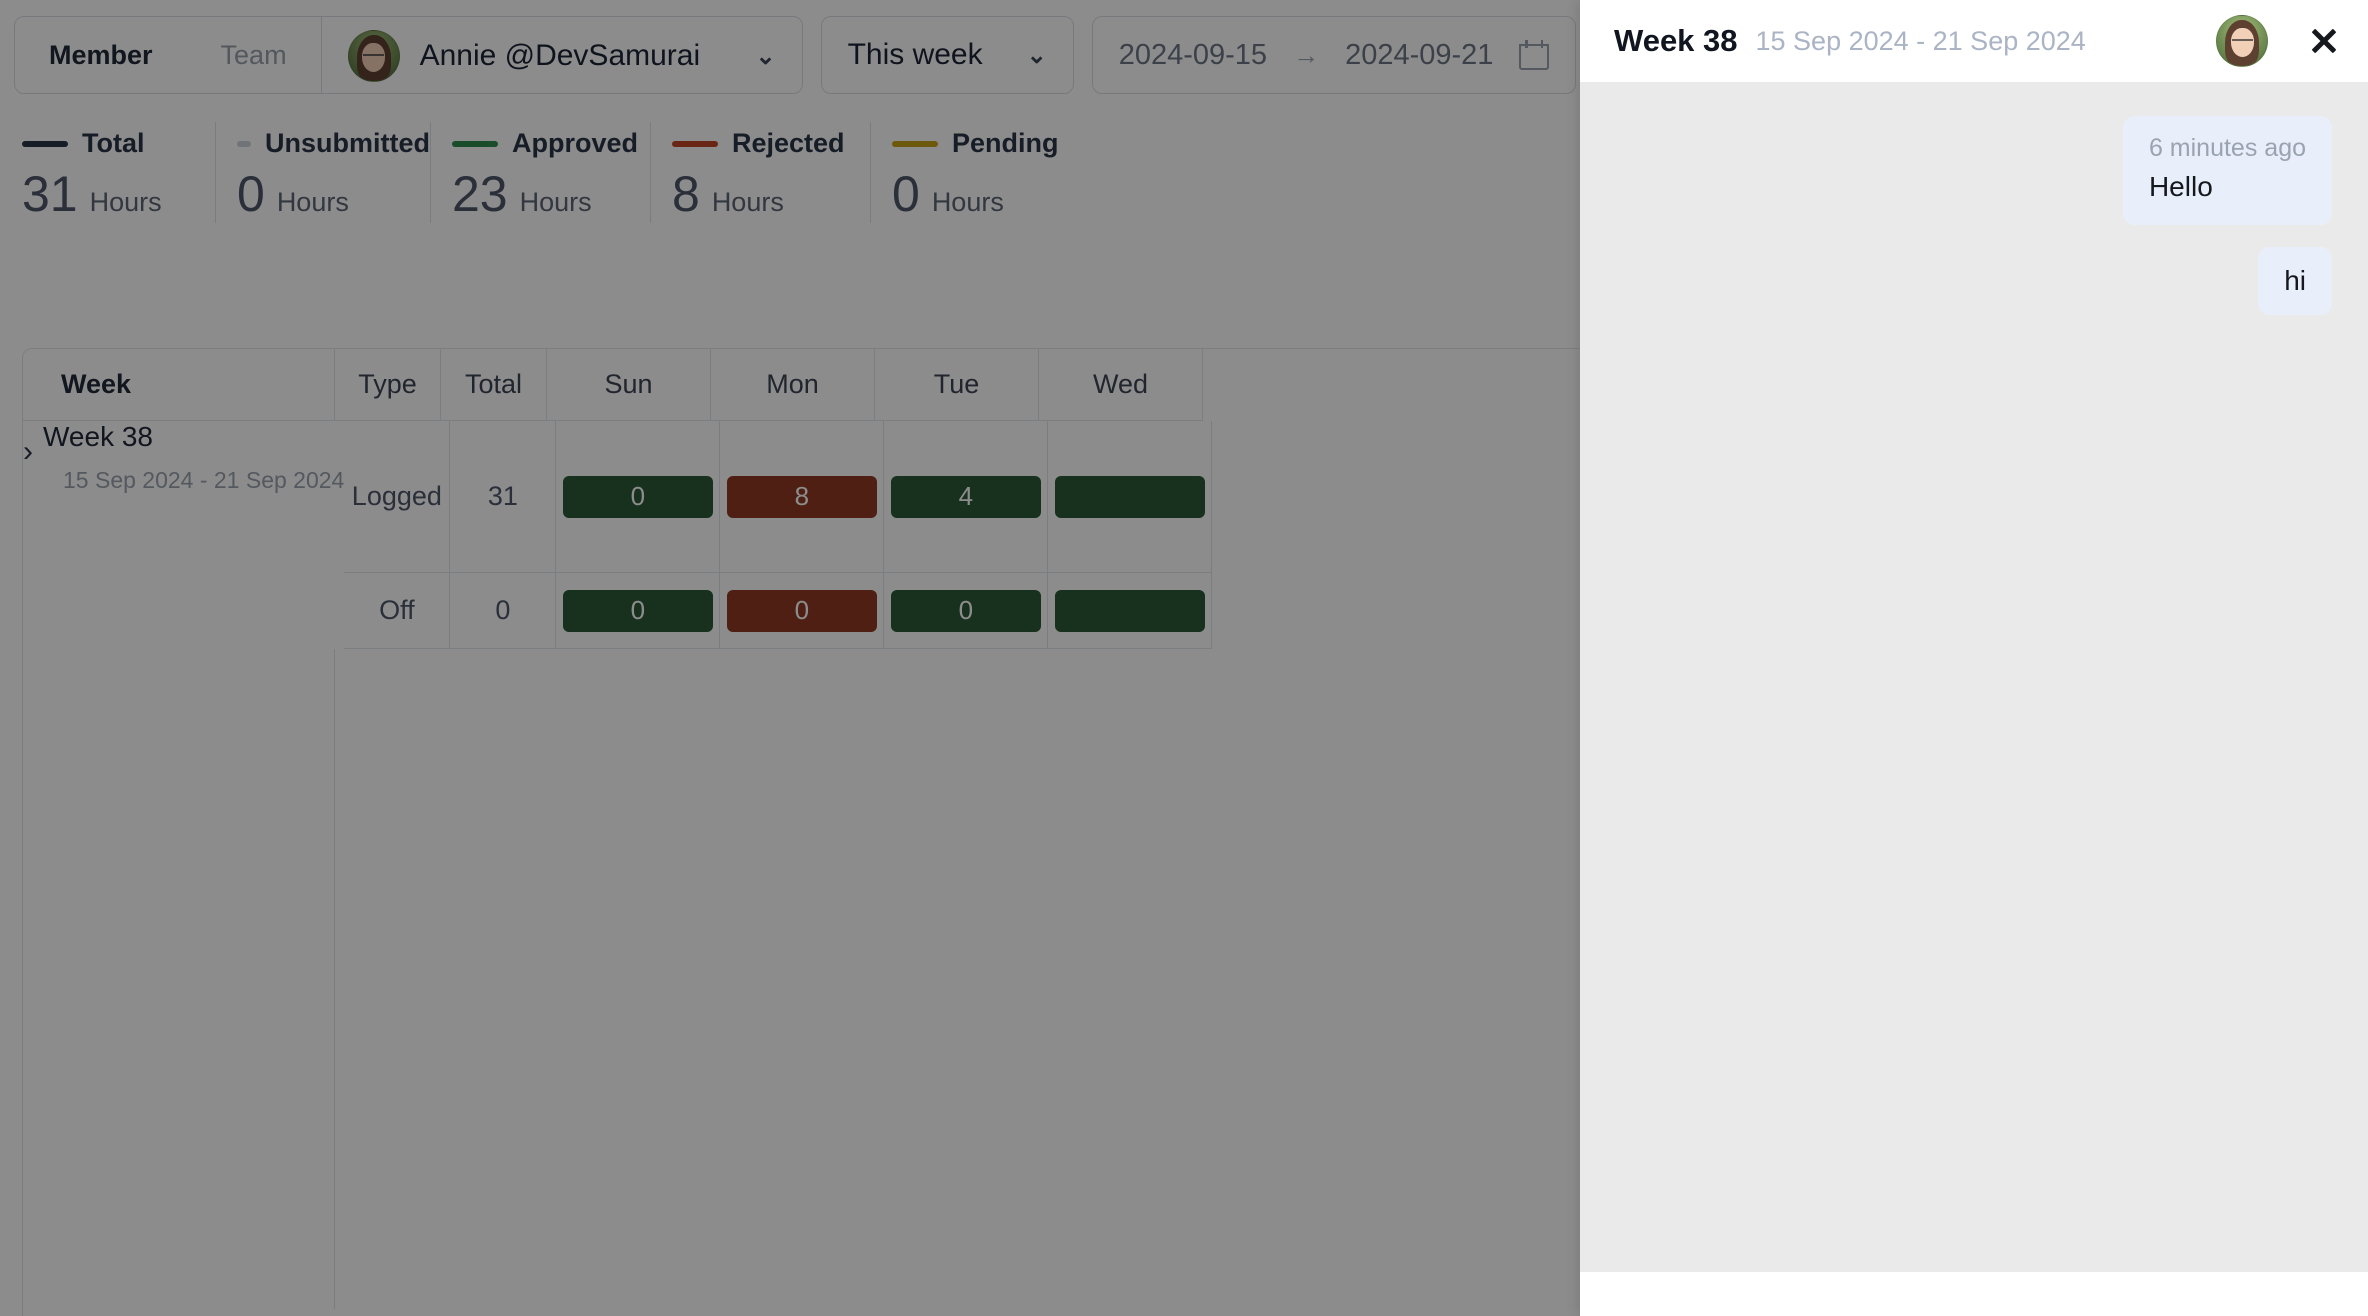 The width and height of the screenshot is (2368, 1316). What do you see at coordinates (1974, 1294) in the screenshot?
I see `chat-panel-footer` at bounding box center [1974, 1294].